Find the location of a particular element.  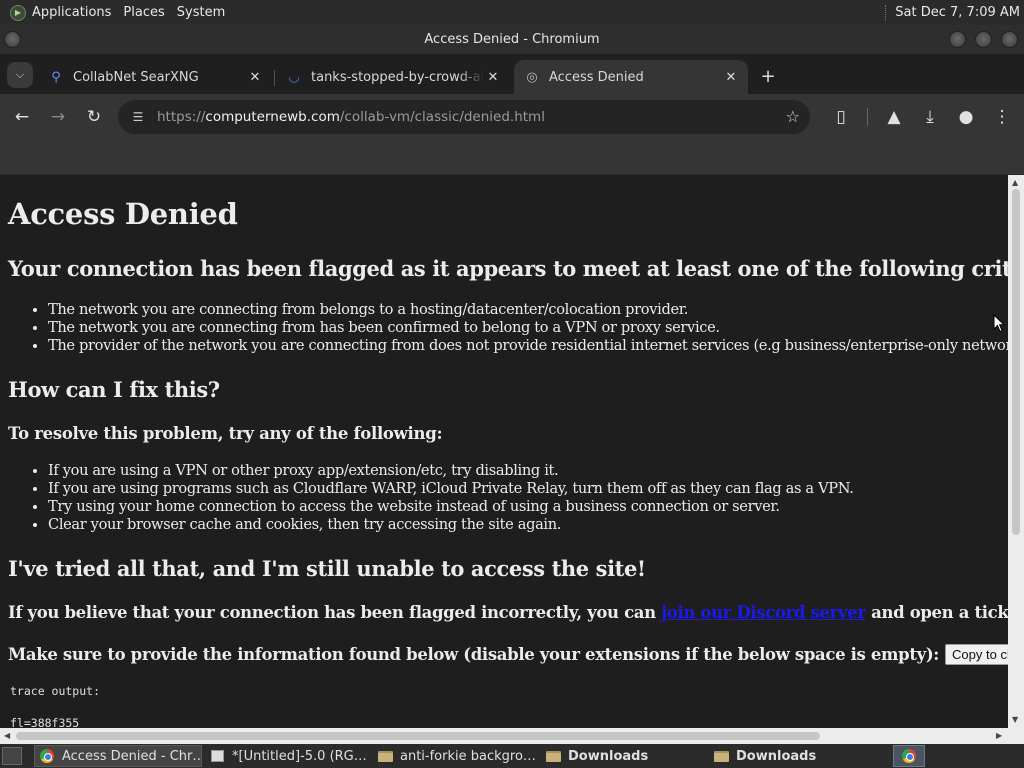

person-icon: ● is located at coordinates (966, 117).